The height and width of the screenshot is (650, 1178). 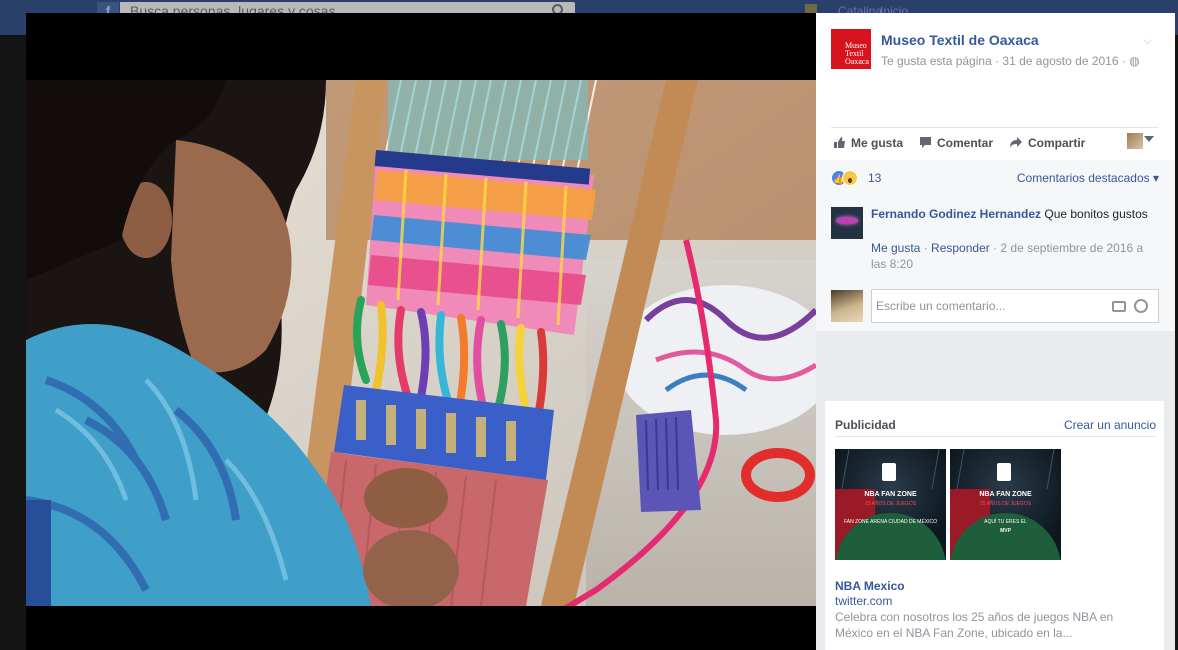 I want to click on comment-label: Comentar, so click(x=965, y=143).